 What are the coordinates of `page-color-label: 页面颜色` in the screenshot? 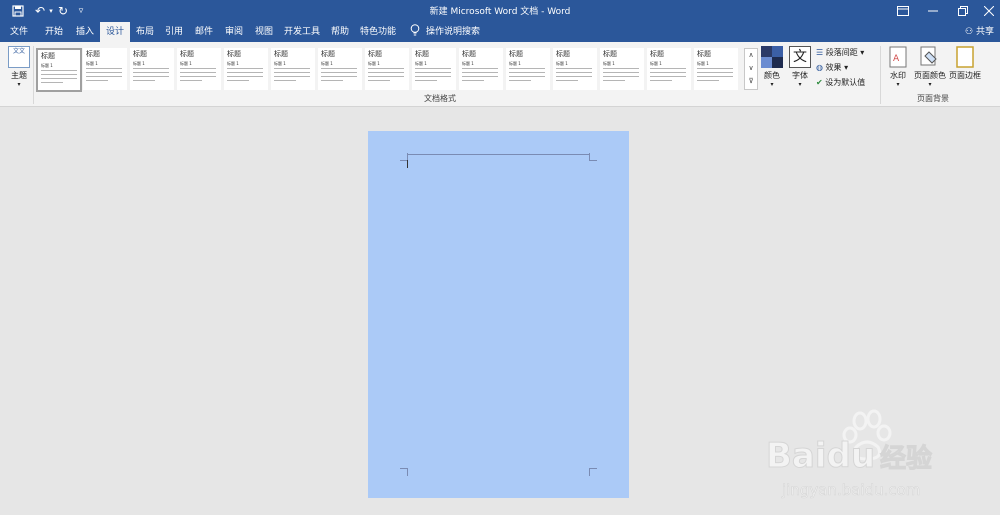 It's located at (930, 75).